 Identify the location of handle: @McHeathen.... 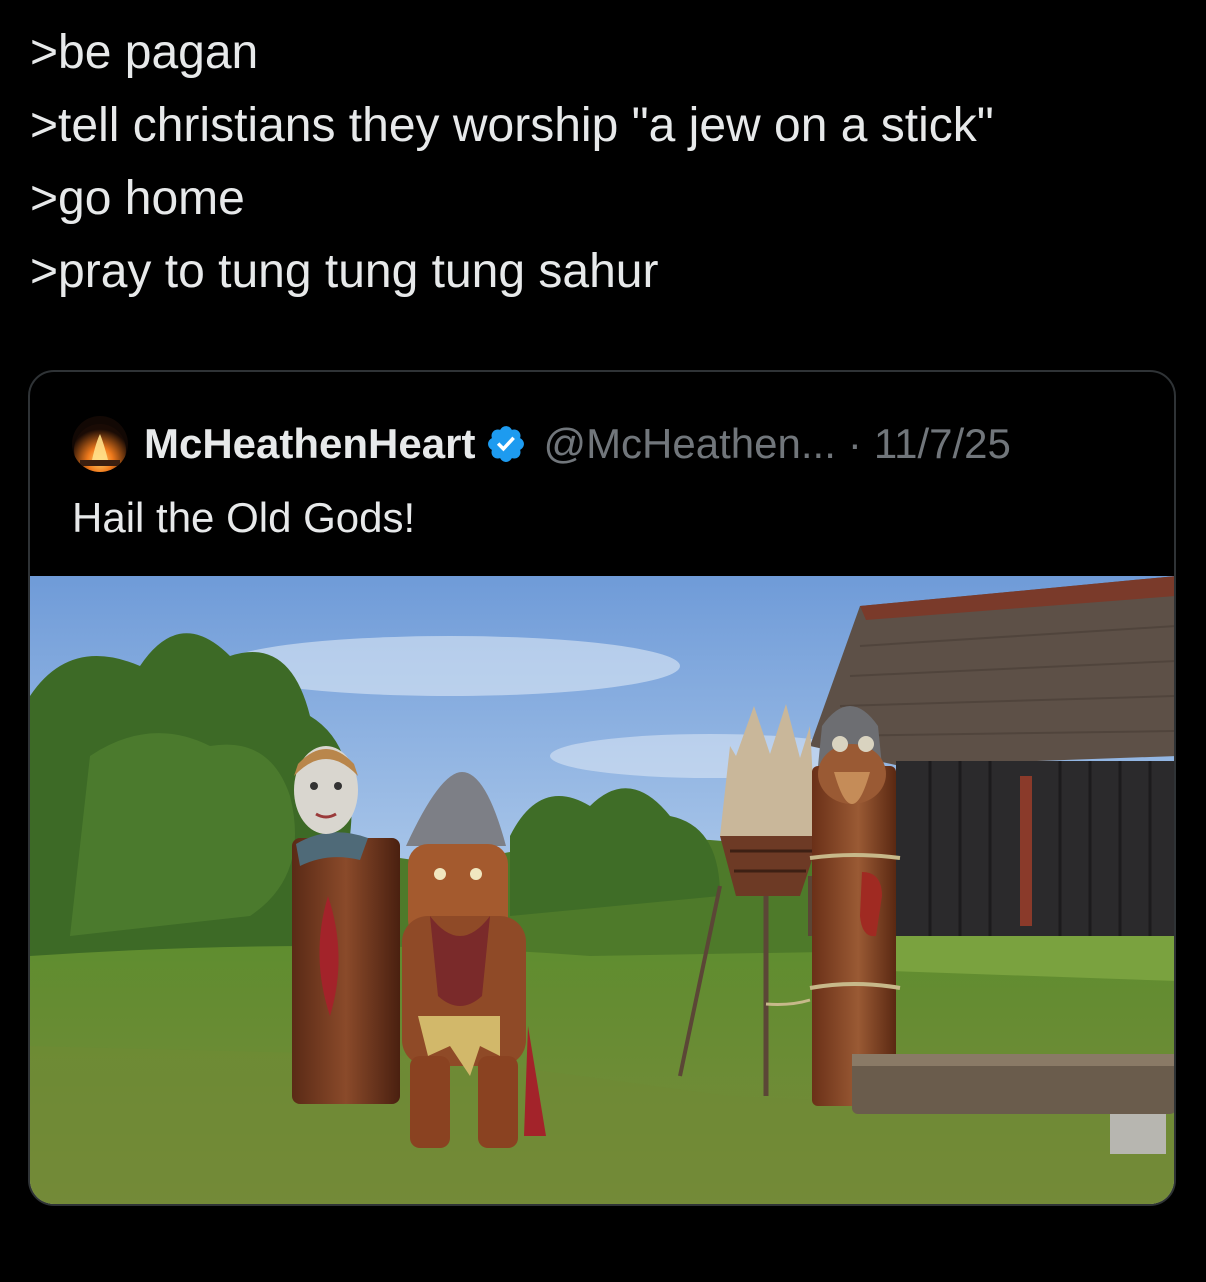
(689, 444).